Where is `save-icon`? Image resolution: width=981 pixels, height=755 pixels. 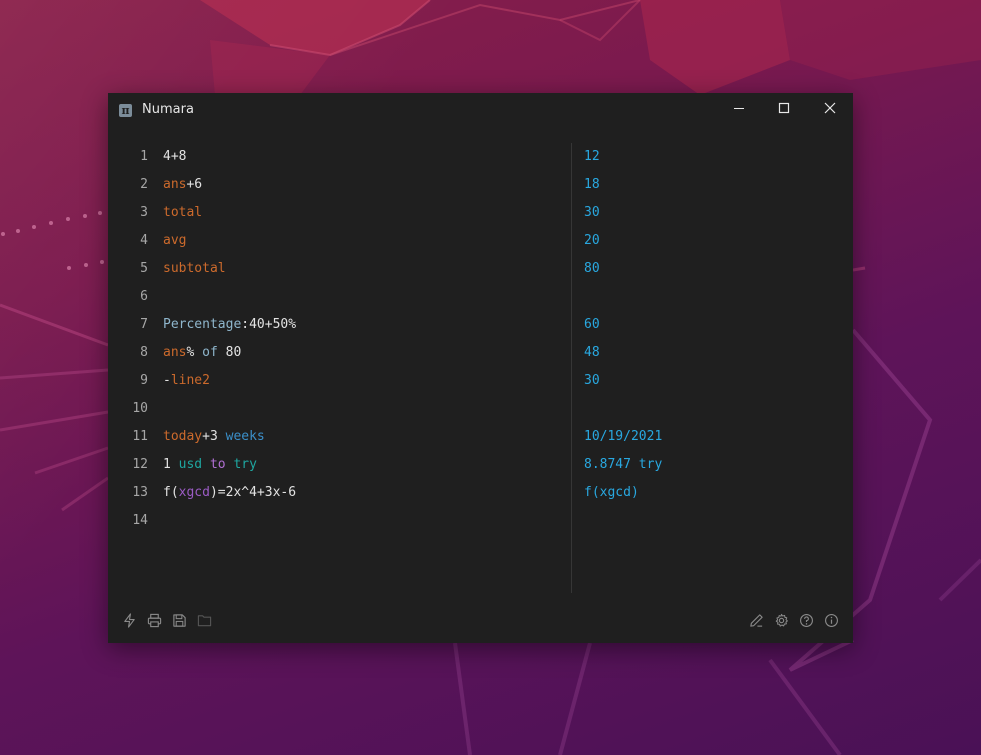 save-icon is located at coordinates (180, 621).